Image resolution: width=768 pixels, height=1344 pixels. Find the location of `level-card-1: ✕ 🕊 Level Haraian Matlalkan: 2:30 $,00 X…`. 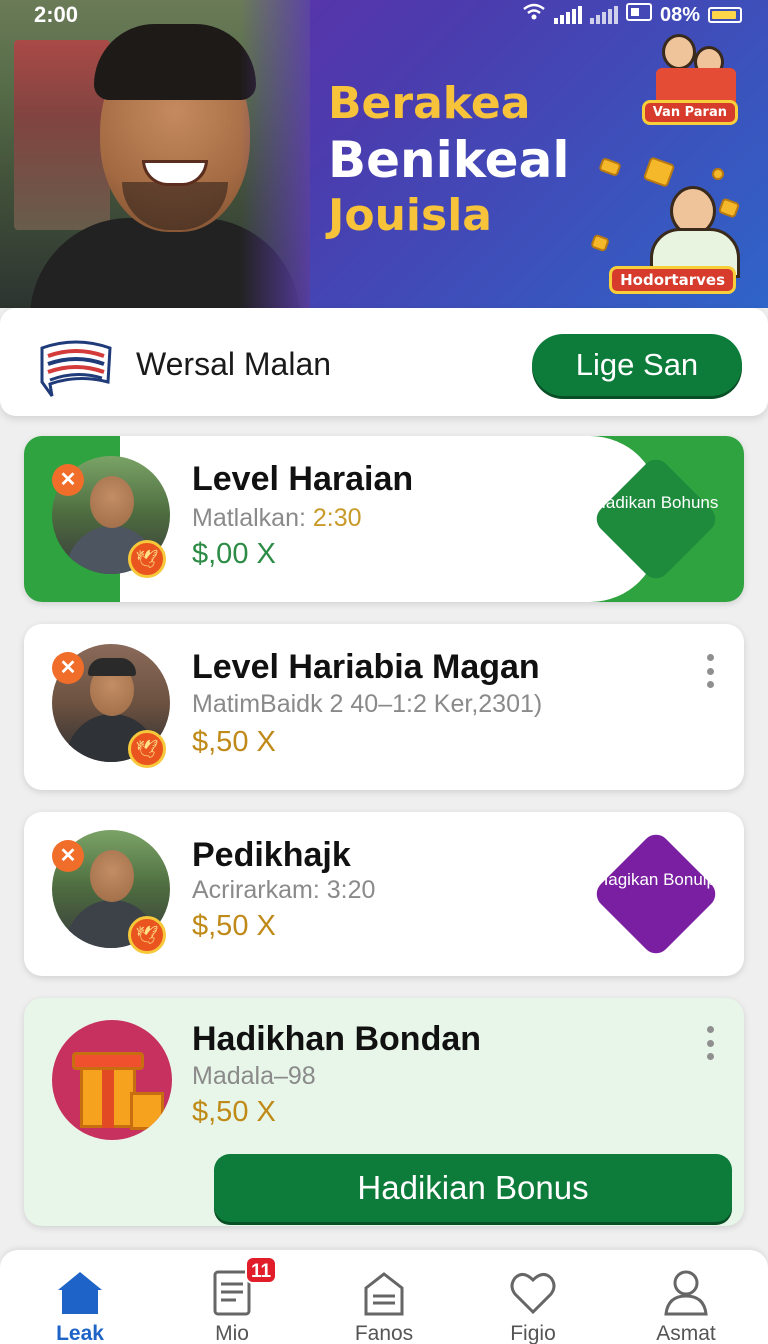

level-card-1: ✕ 🕊 Level Haraian Matlalkan: 2:30 $,00 X… is located at coordinates (384, 519).